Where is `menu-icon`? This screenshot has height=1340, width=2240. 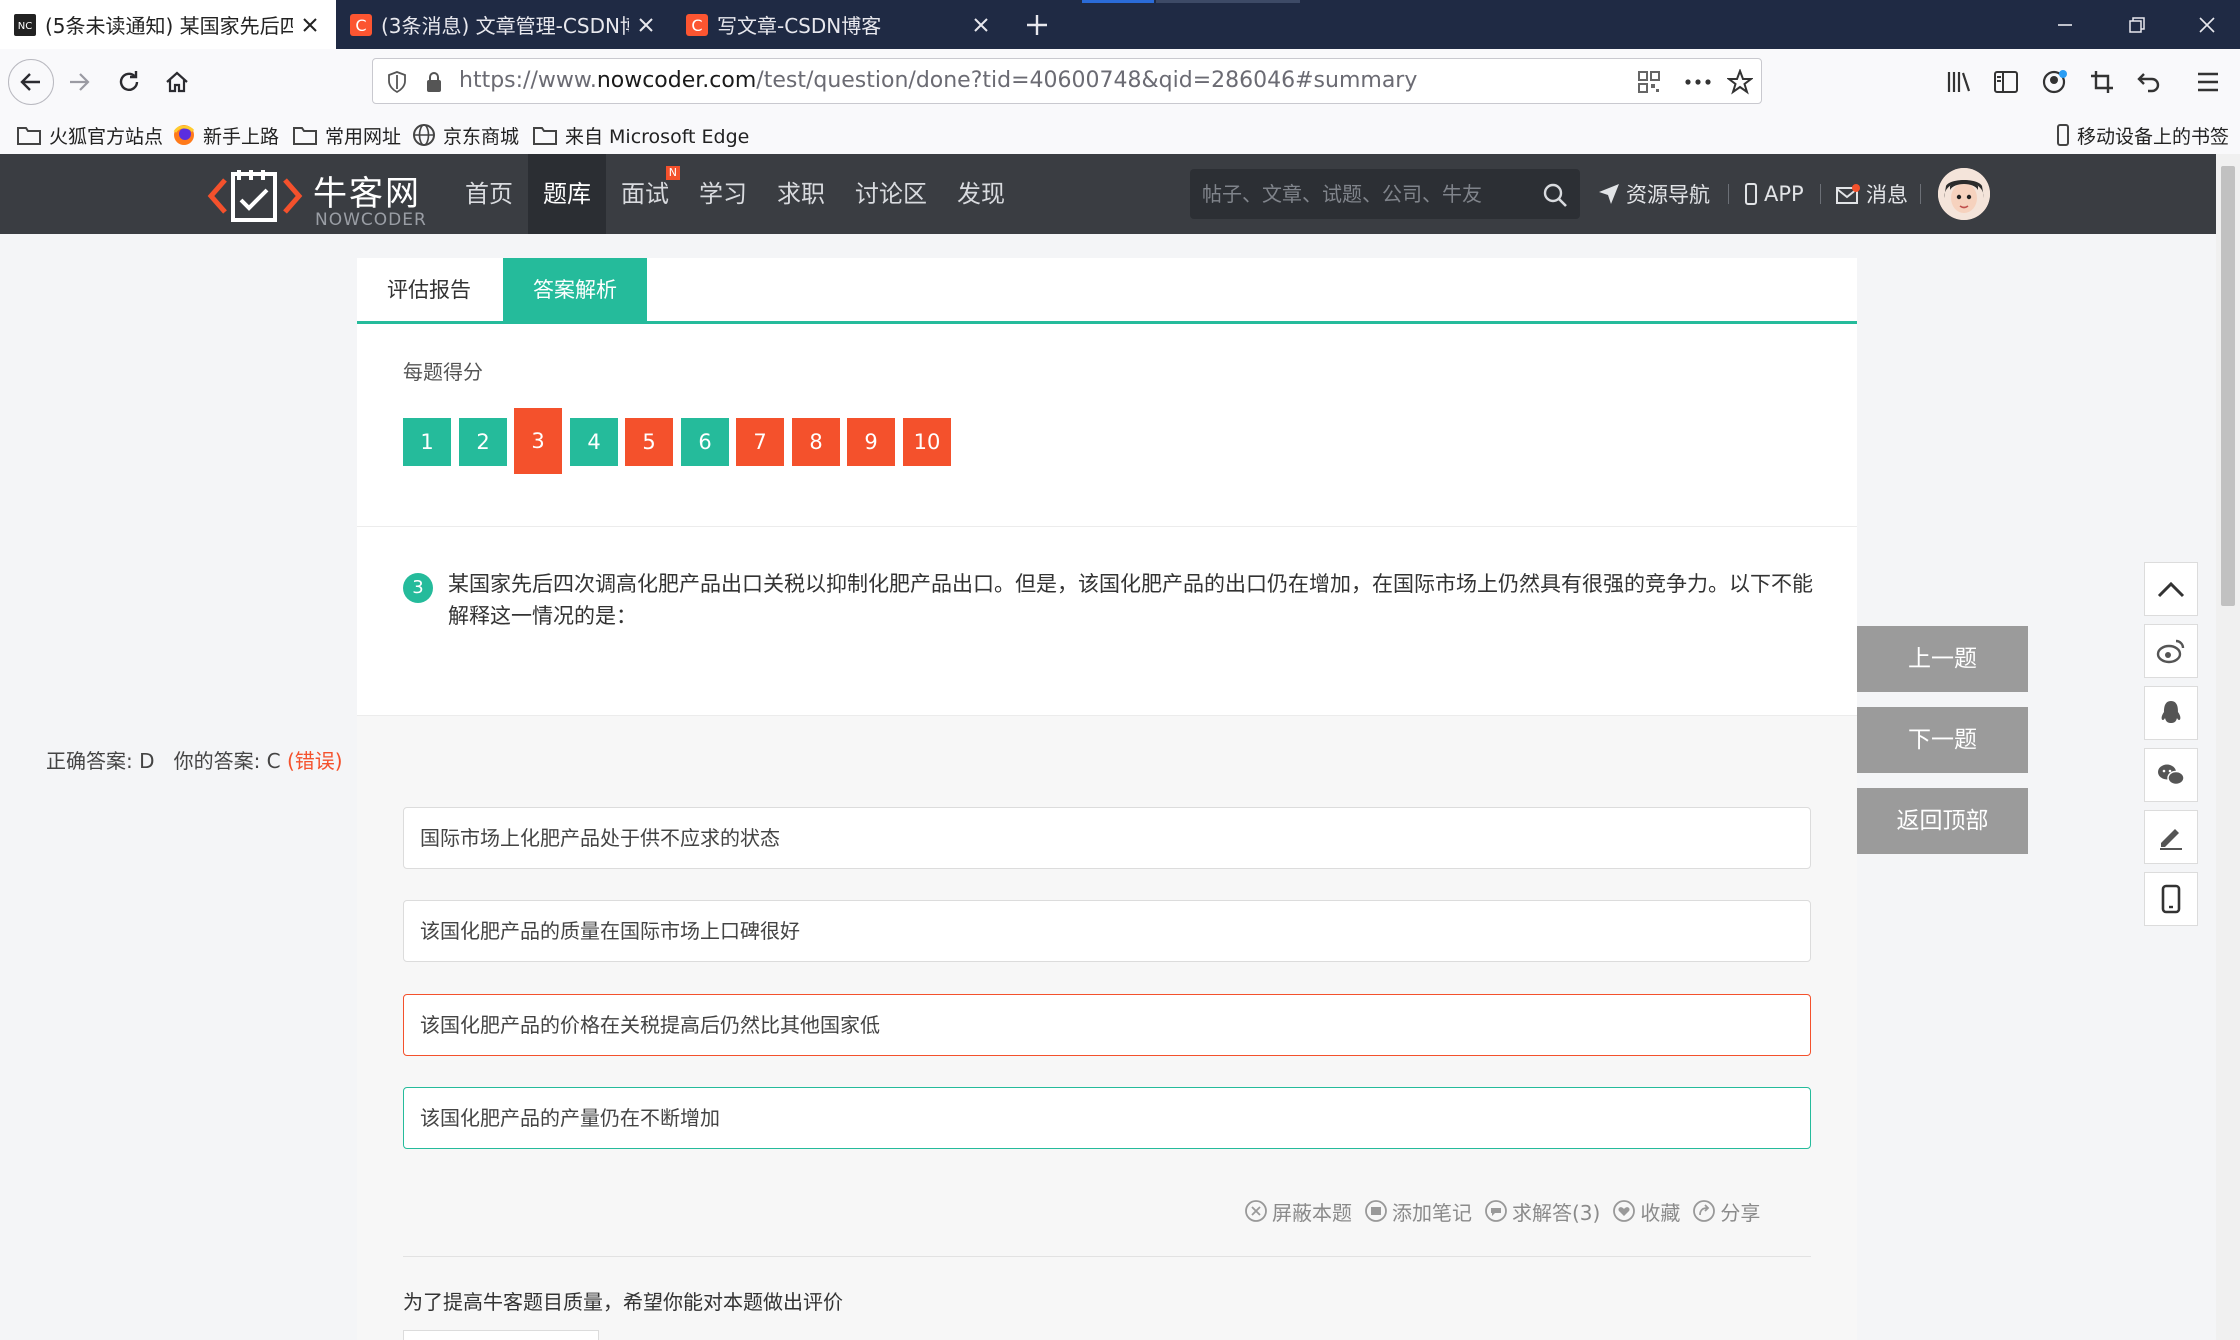
menu-icon is located at coordinates (2208, 82).